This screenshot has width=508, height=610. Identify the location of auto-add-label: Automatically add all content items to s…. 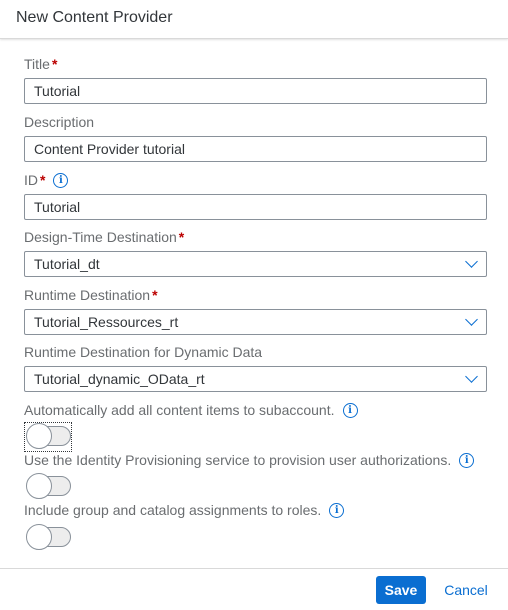
(255, 410).